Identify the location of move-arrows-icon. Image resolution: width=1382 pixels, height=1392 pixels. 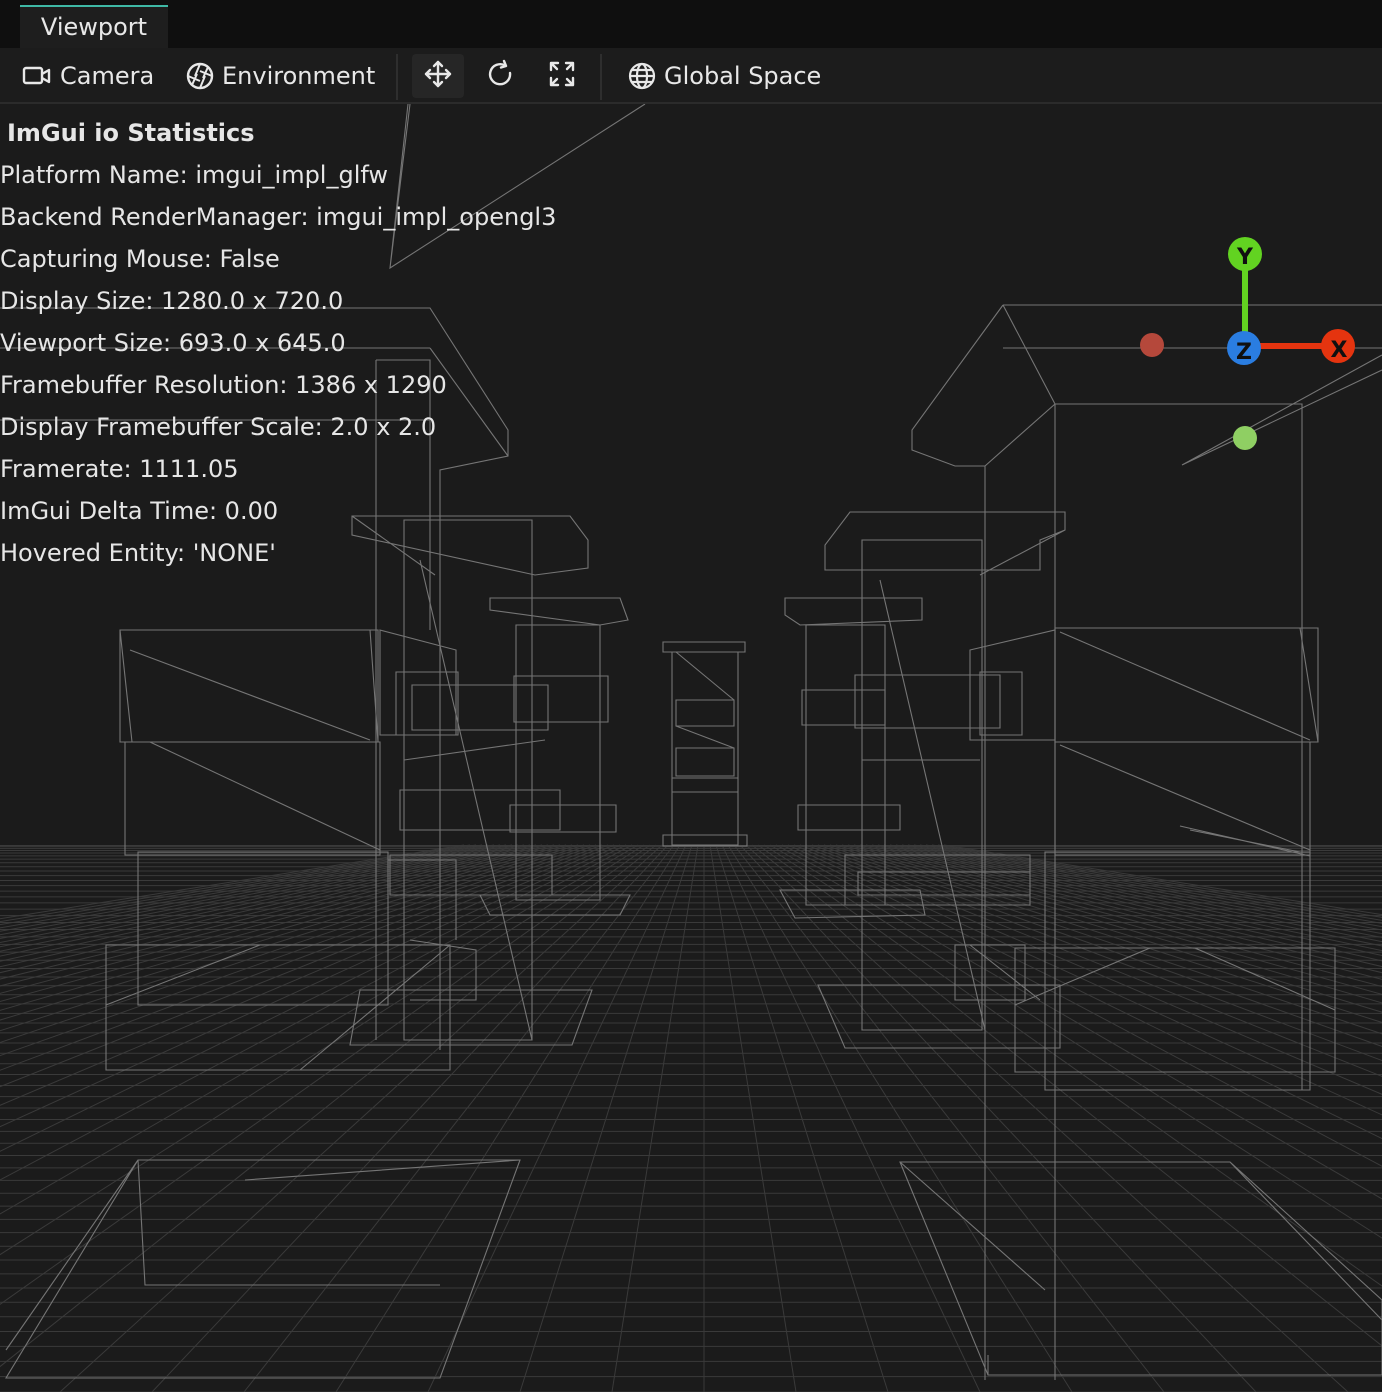
(438, 76).